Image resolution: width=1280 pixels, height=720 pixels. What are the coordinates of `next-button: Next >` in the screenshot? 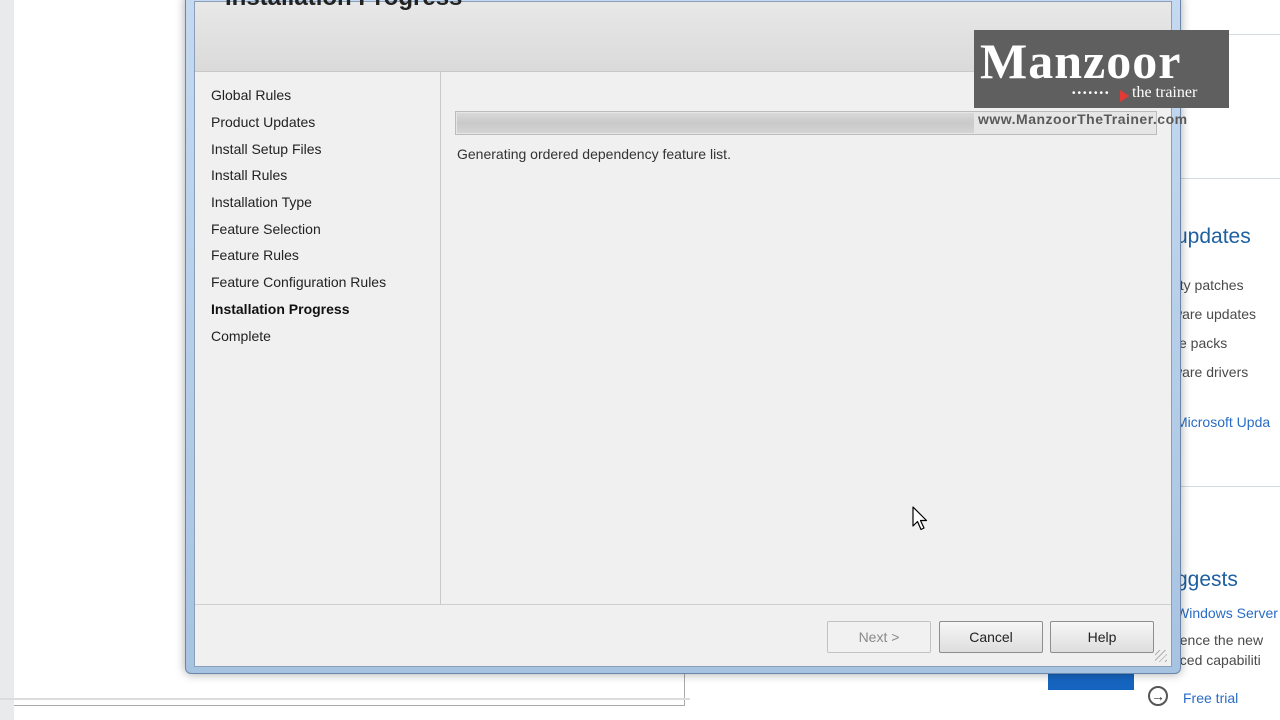 It's located at (879, 637).